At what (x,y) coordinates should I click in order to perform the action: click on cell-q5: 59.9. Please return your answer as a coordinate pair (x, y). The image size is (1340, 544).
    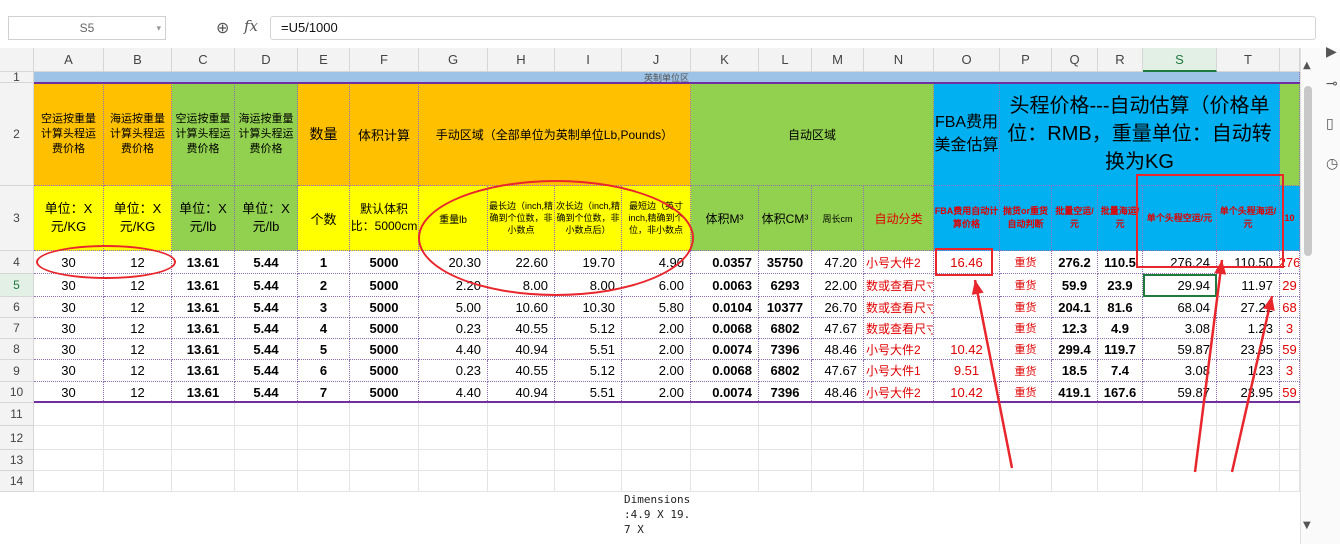
    Looking at the image, I should click on (1075, 285).